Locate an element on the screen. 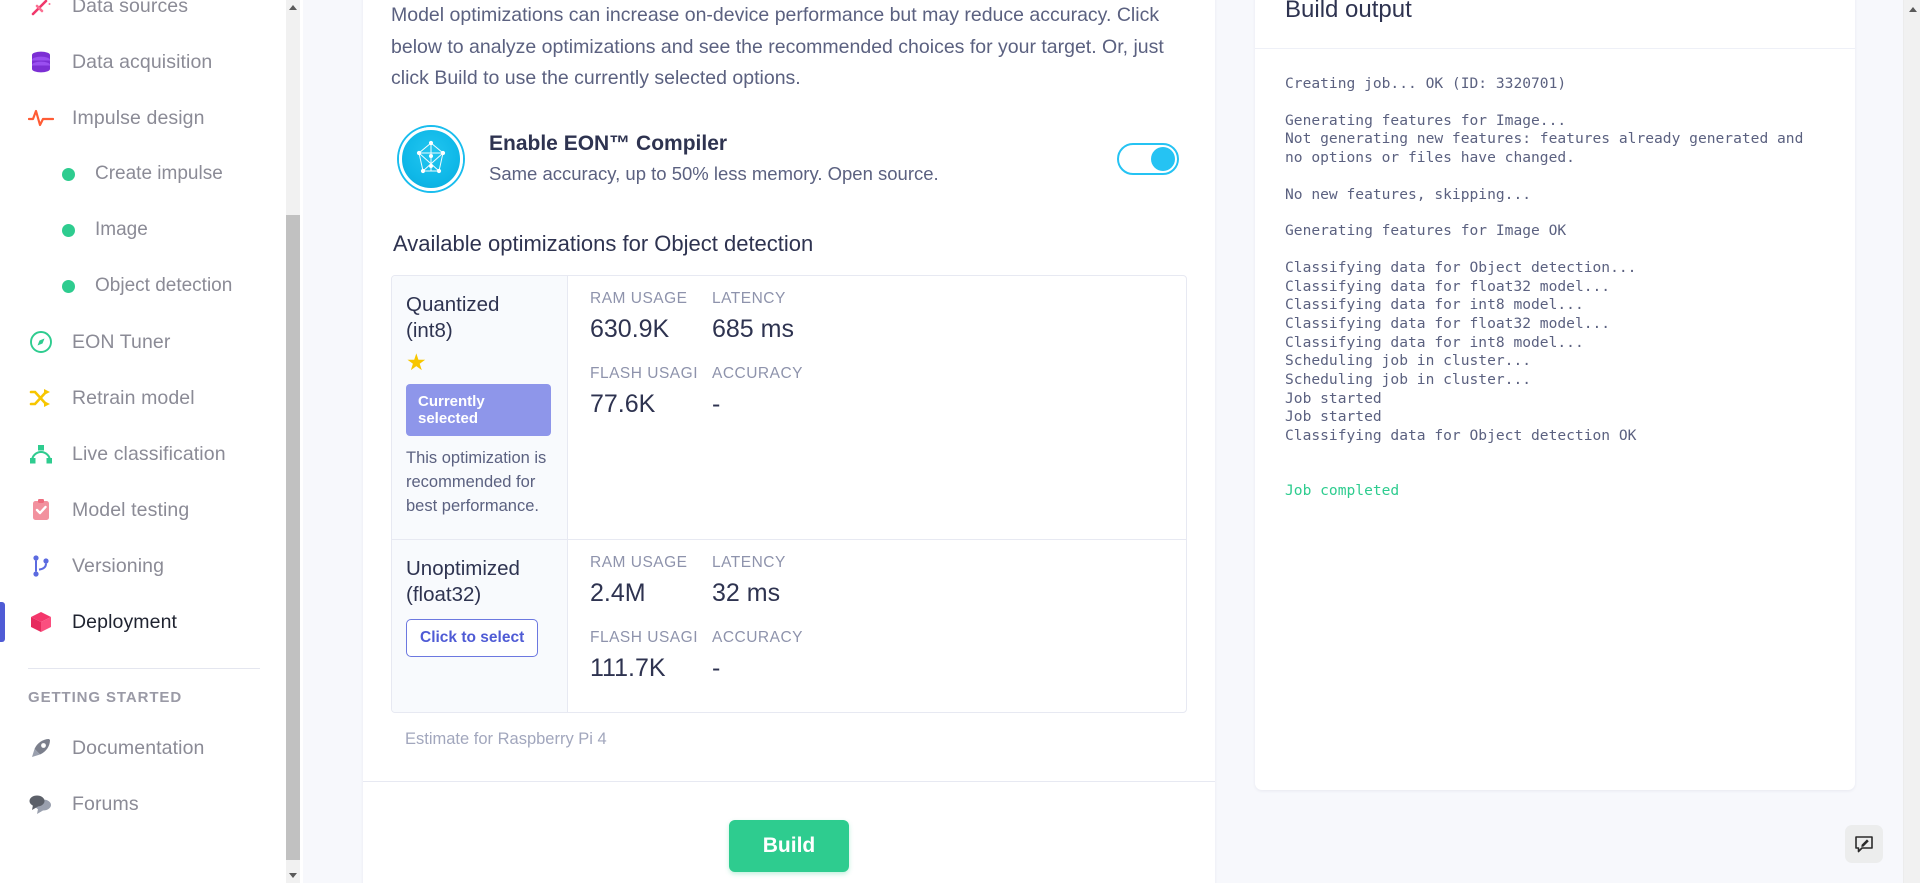 The width and height of the screenshot is (1920, 883). box-icon is located at coordinates (41, 622).